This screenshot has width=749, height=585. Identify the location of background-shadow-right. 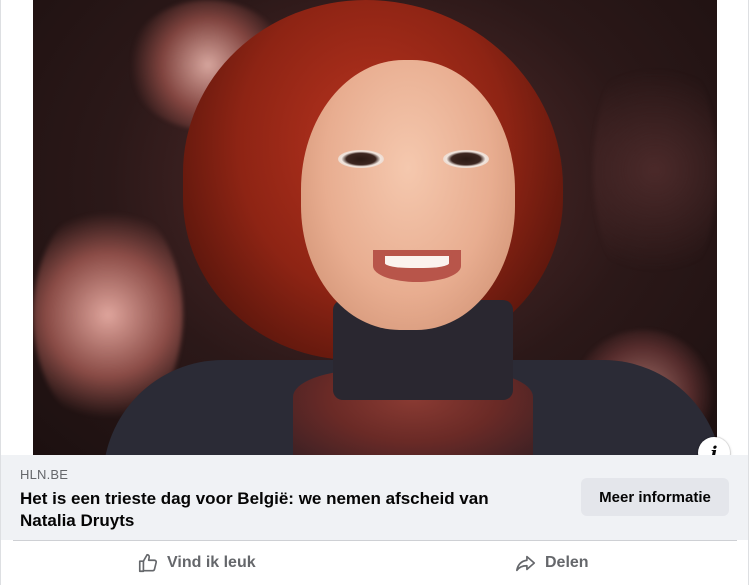
(655, 170).